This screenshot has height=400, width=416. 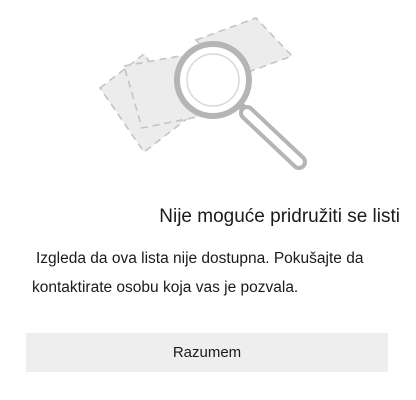 I want to click on dialog-title: Nije moguće pridružiti se listi, so click(x=279, y=216).